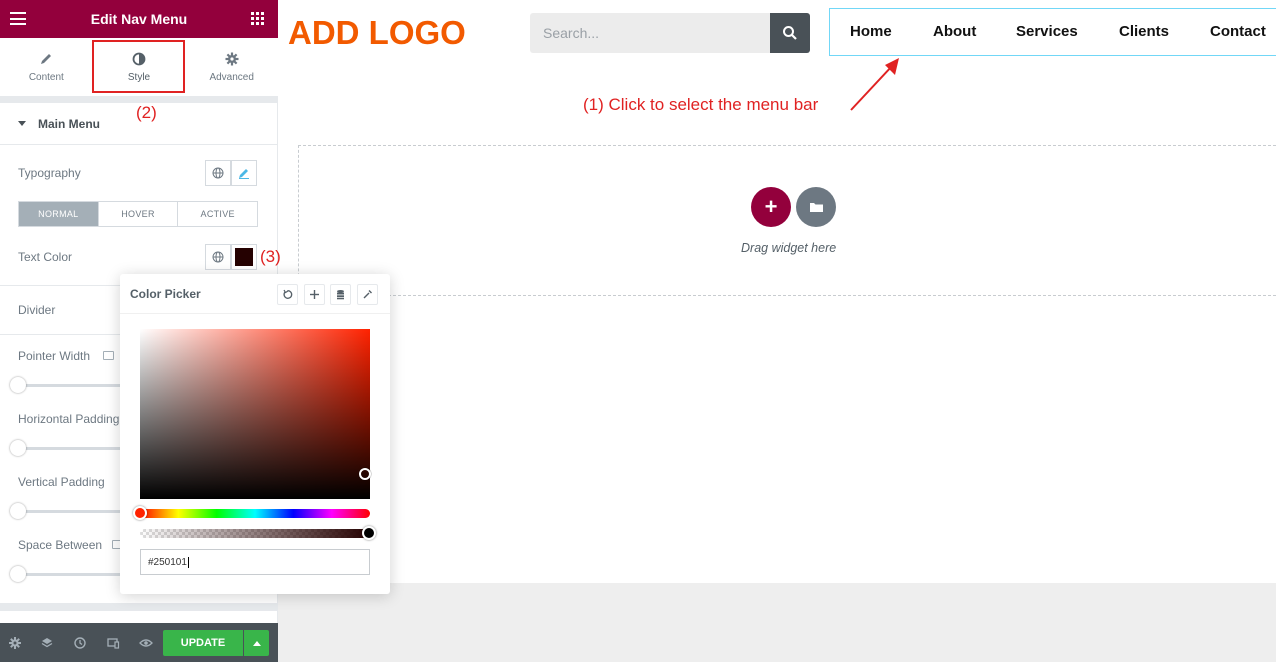 This screenshot has width=1276, height=662. What do you see at coordinates (146, 643) in the screenshot?
I see `preview-eye-icon` at bounding box center [146, 643].